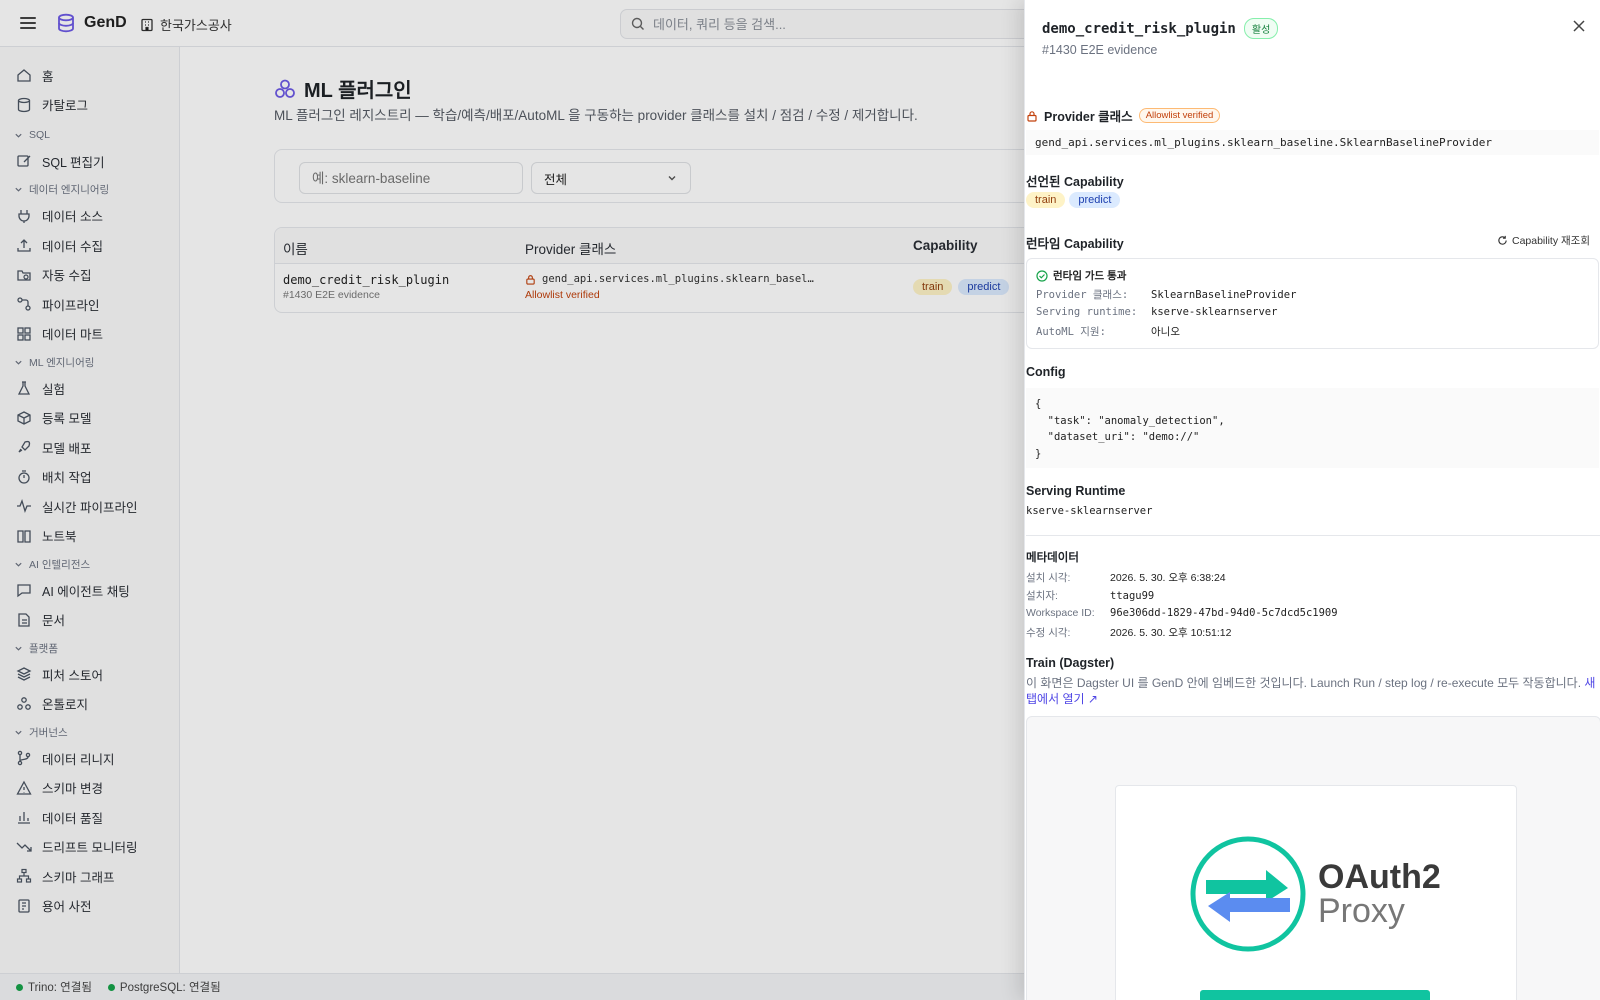 The image size is (1600, 1000). Describe the element at coordinates (1046, 372) in the screenshot. I see `config-heading: Config` at that location.